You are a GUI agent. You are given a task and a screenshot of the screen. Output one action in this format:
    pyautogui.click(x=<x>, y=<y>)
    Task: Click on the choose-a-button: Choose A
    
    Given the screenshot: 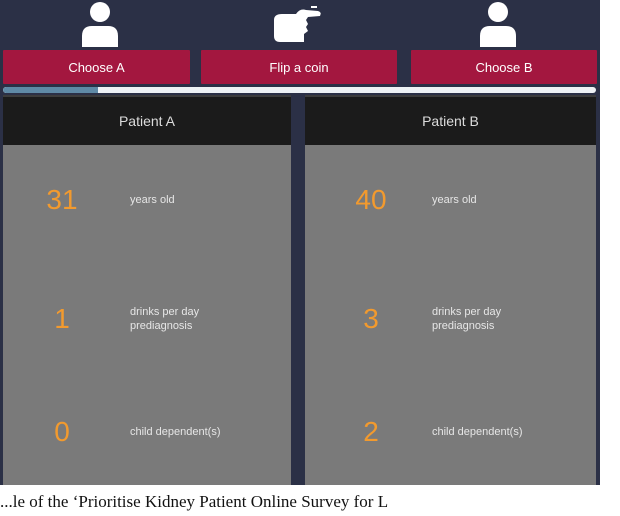 What is the action you would take?
    pyautogui.click(x=96, y=67)
    